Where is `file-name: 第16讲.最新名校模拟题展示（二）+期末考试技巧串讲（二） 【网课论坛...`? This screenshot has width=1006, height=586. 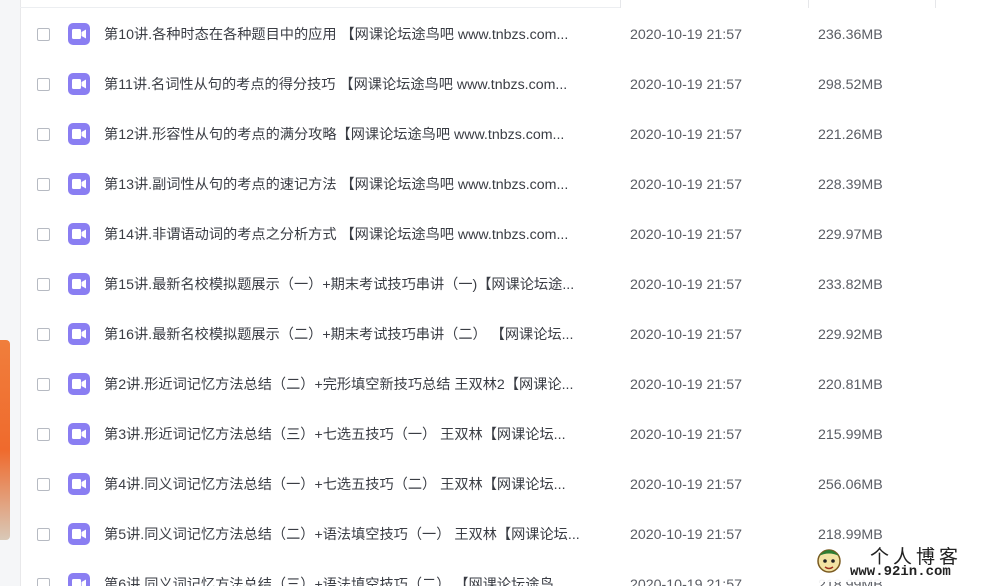 file-name: 第16讲.最新名校模拟题展示（二）+期末考试技巧串讲（二） 【网课论坛... is located at coordinates (359, 335).